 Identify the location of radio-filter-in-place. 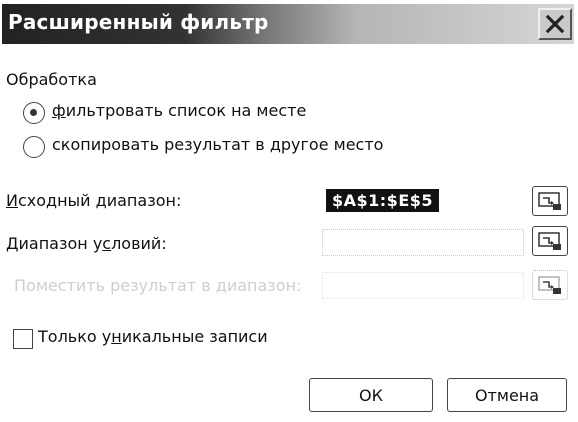
(34, 113).